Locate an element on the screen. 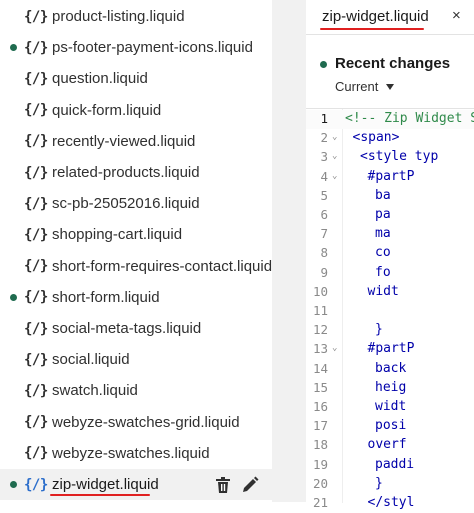 The width and height of the screenshot is (474, 513). code-text: overf is located at coordinates (387, 445).